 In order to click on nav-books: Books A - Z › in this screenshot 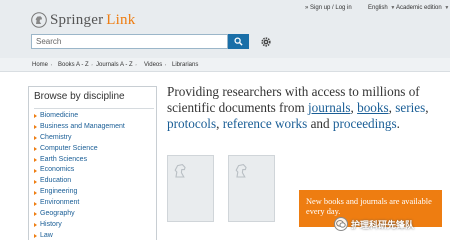, I will do `click(75, 65)`.